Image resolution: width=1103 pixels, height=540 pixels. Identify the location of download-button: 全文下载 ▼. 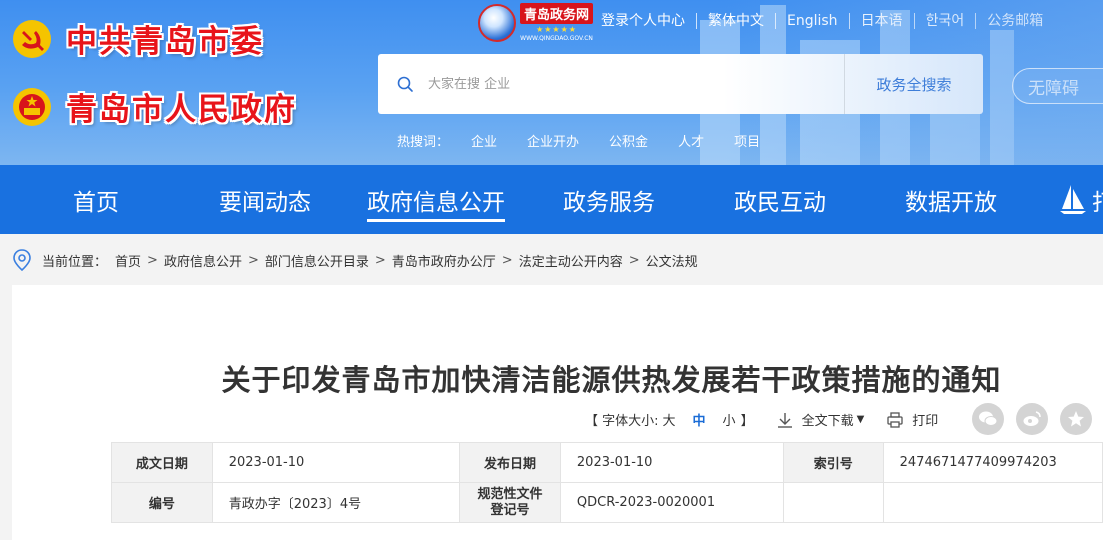
(820, 419).